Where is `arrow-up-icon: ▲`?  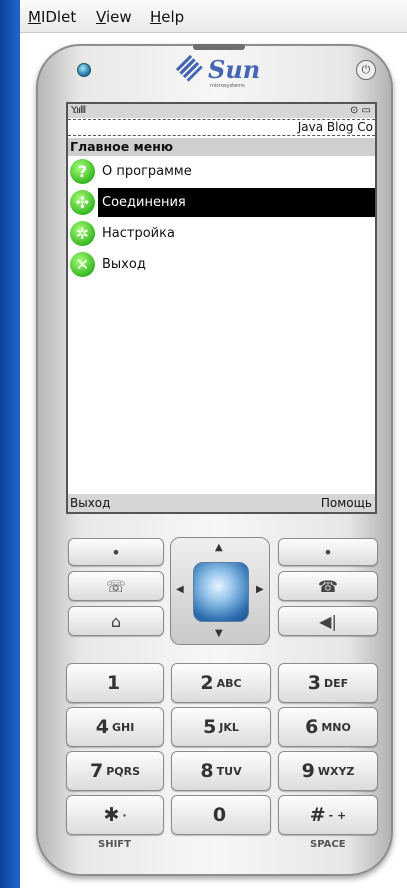
arrow-up-icon: ▲ is located at coordinates (219, 547).